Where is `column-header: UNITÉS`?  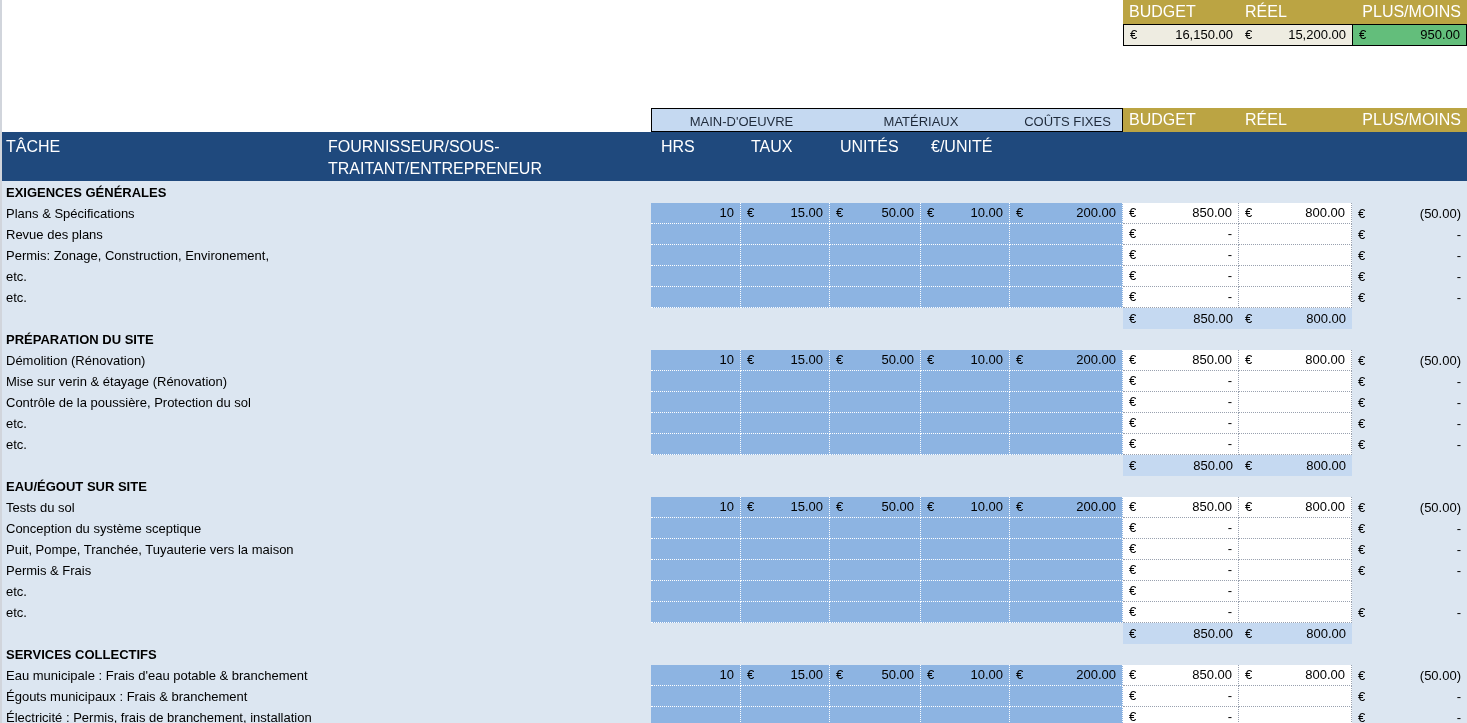
column-header: UNITÉS is located at coordinates (869, 146).